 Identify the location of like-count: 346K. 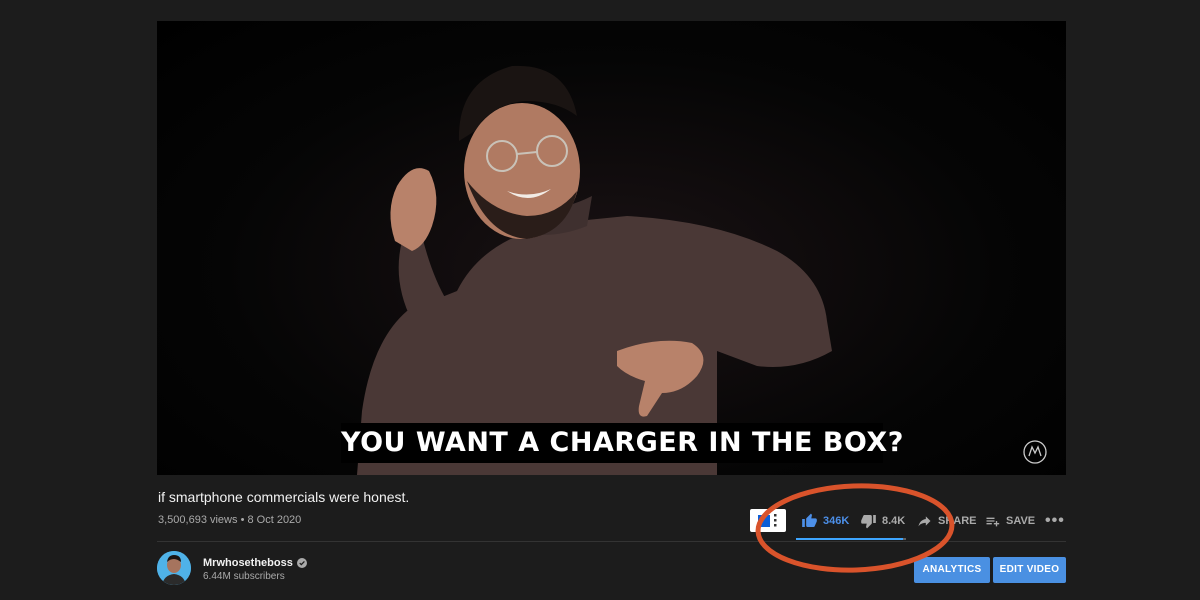
(836, 521).